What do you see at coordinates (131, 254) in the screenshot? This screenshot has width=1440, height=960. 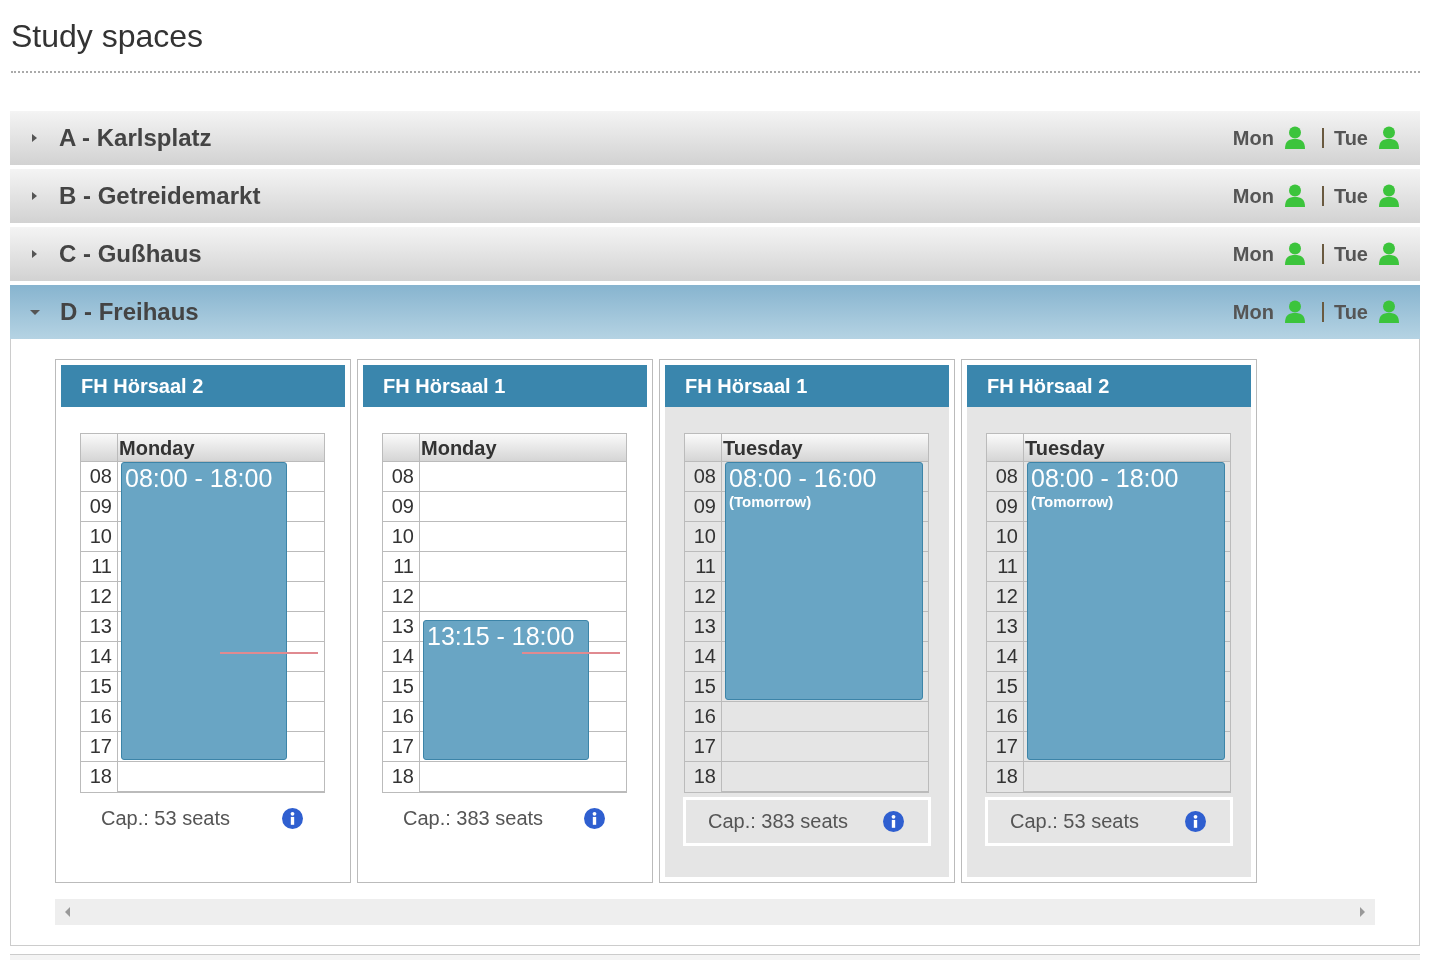 I see `building-name: C - Gußhaus` at bounding box center [131, 254].